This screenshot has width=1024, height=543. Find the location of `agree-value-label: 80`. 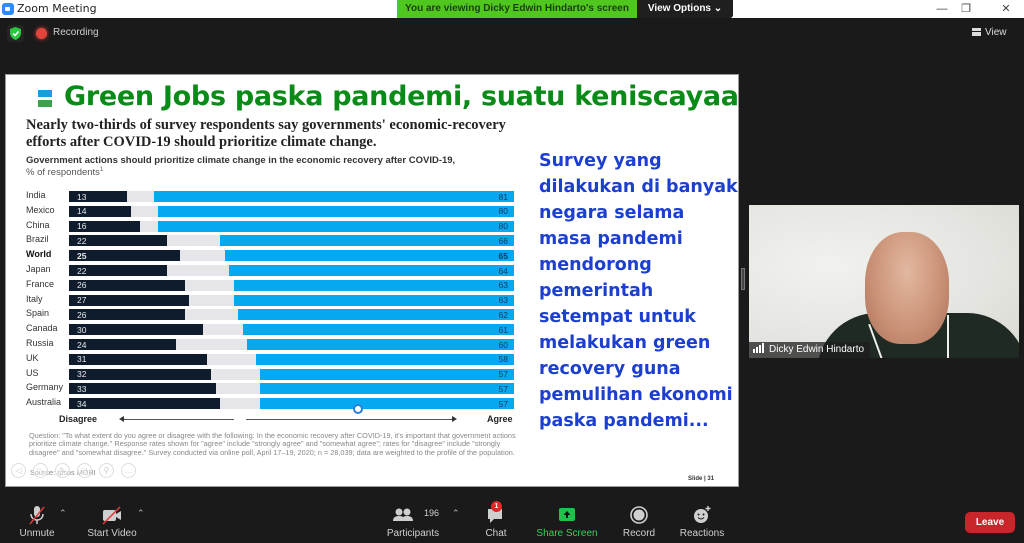

agree-value-label: 80 is located at coordinates (503, 211).